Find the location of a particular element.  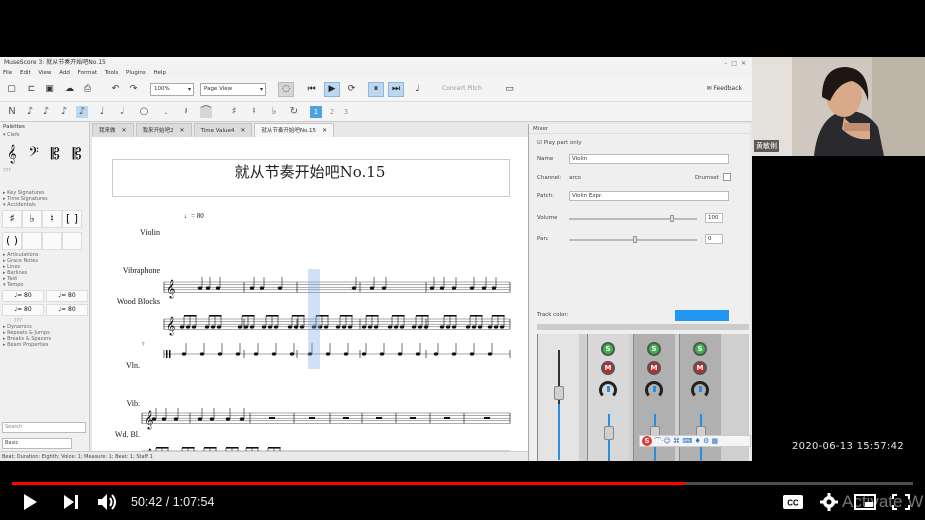

tenor-clef-icon: 𝄡 is located at coordinates (77, 154).